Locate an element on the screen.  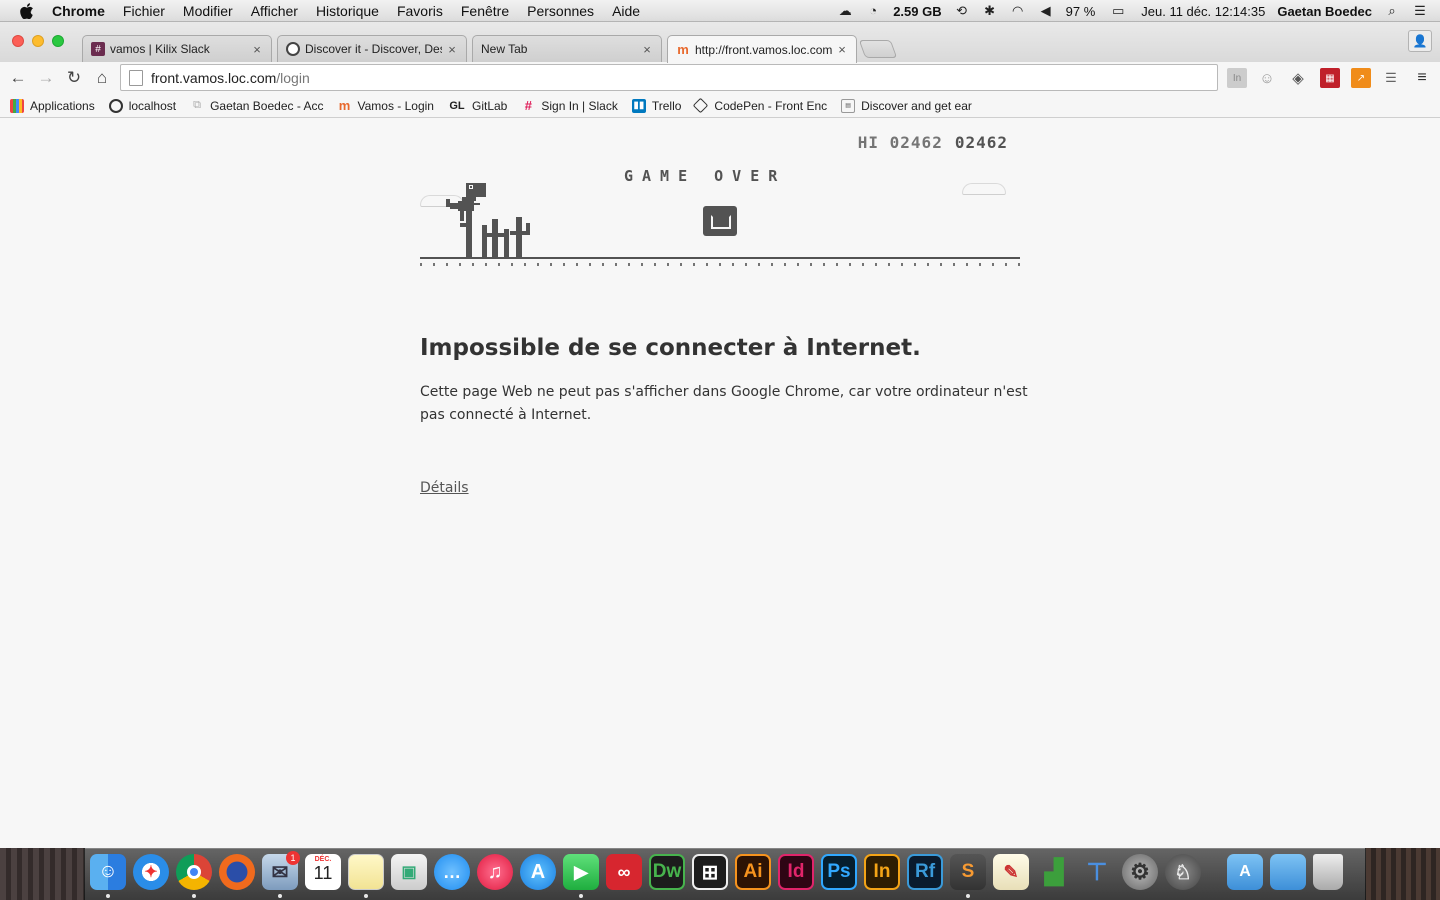
back-arrow-icon: ← is located at coordinates (18, 78).